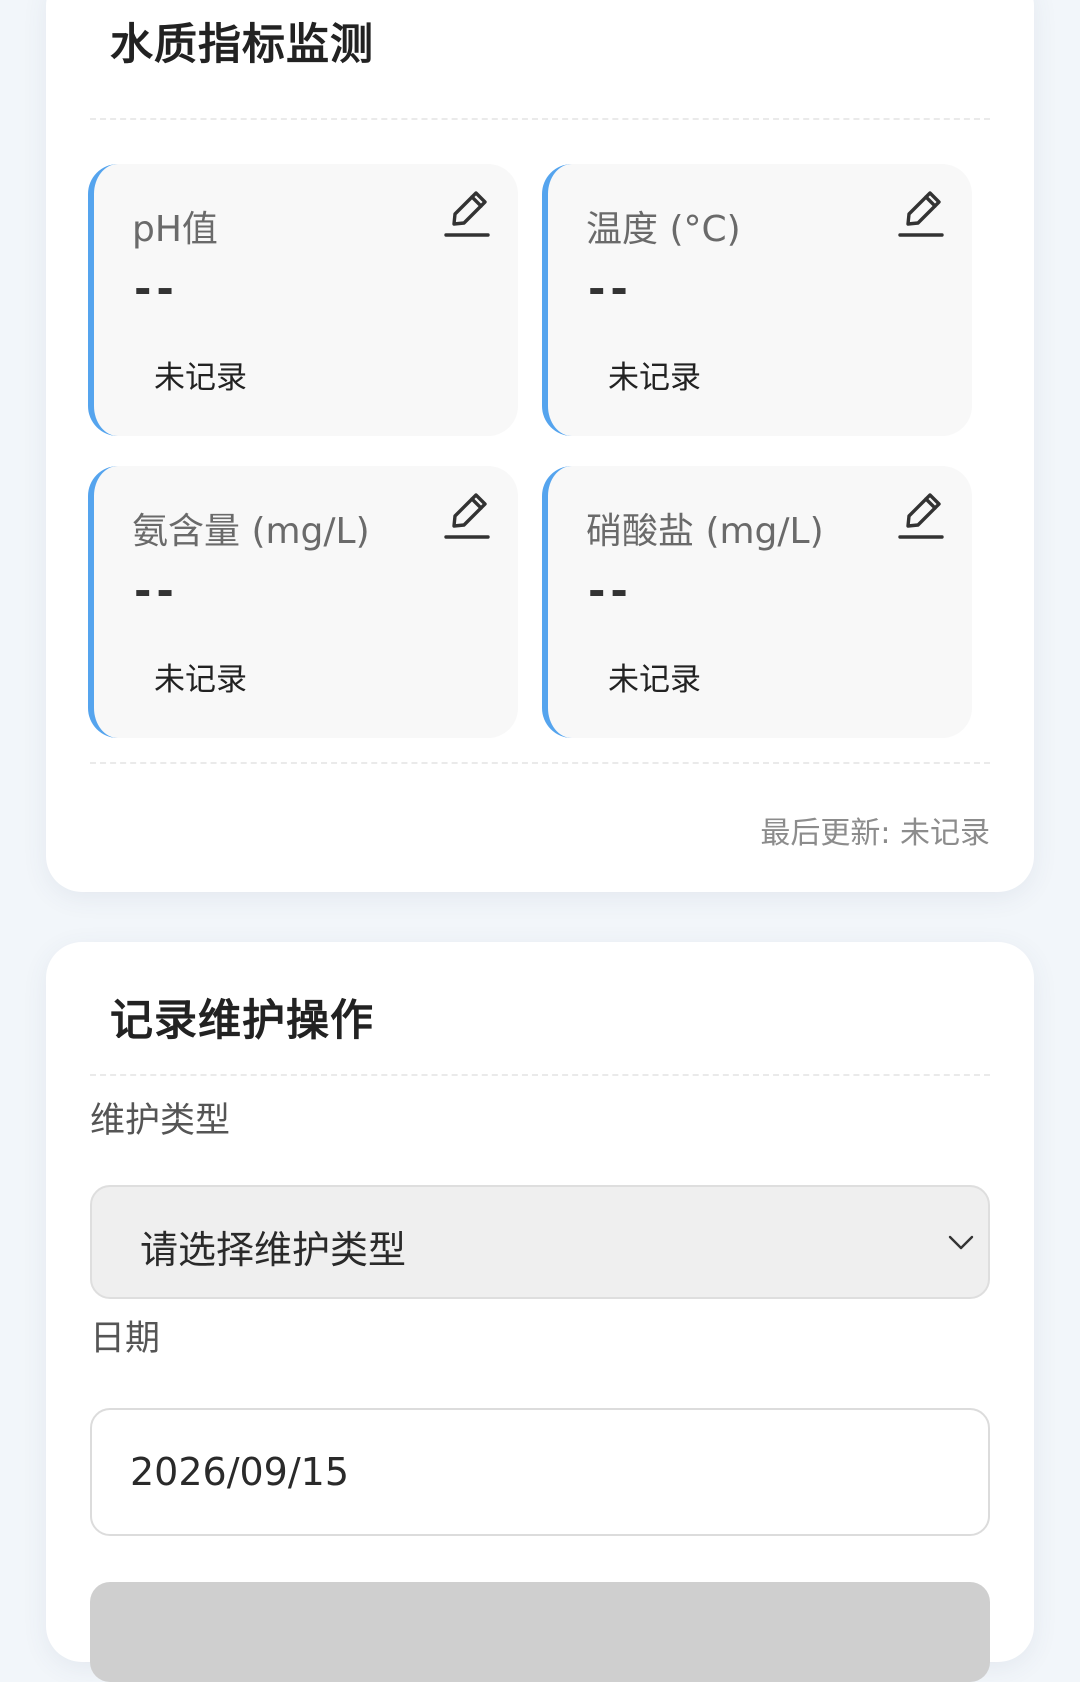 The height and width of the screenshot is (1682, 1080). I want to click on edit-nitrate-button, so click(921, 514).